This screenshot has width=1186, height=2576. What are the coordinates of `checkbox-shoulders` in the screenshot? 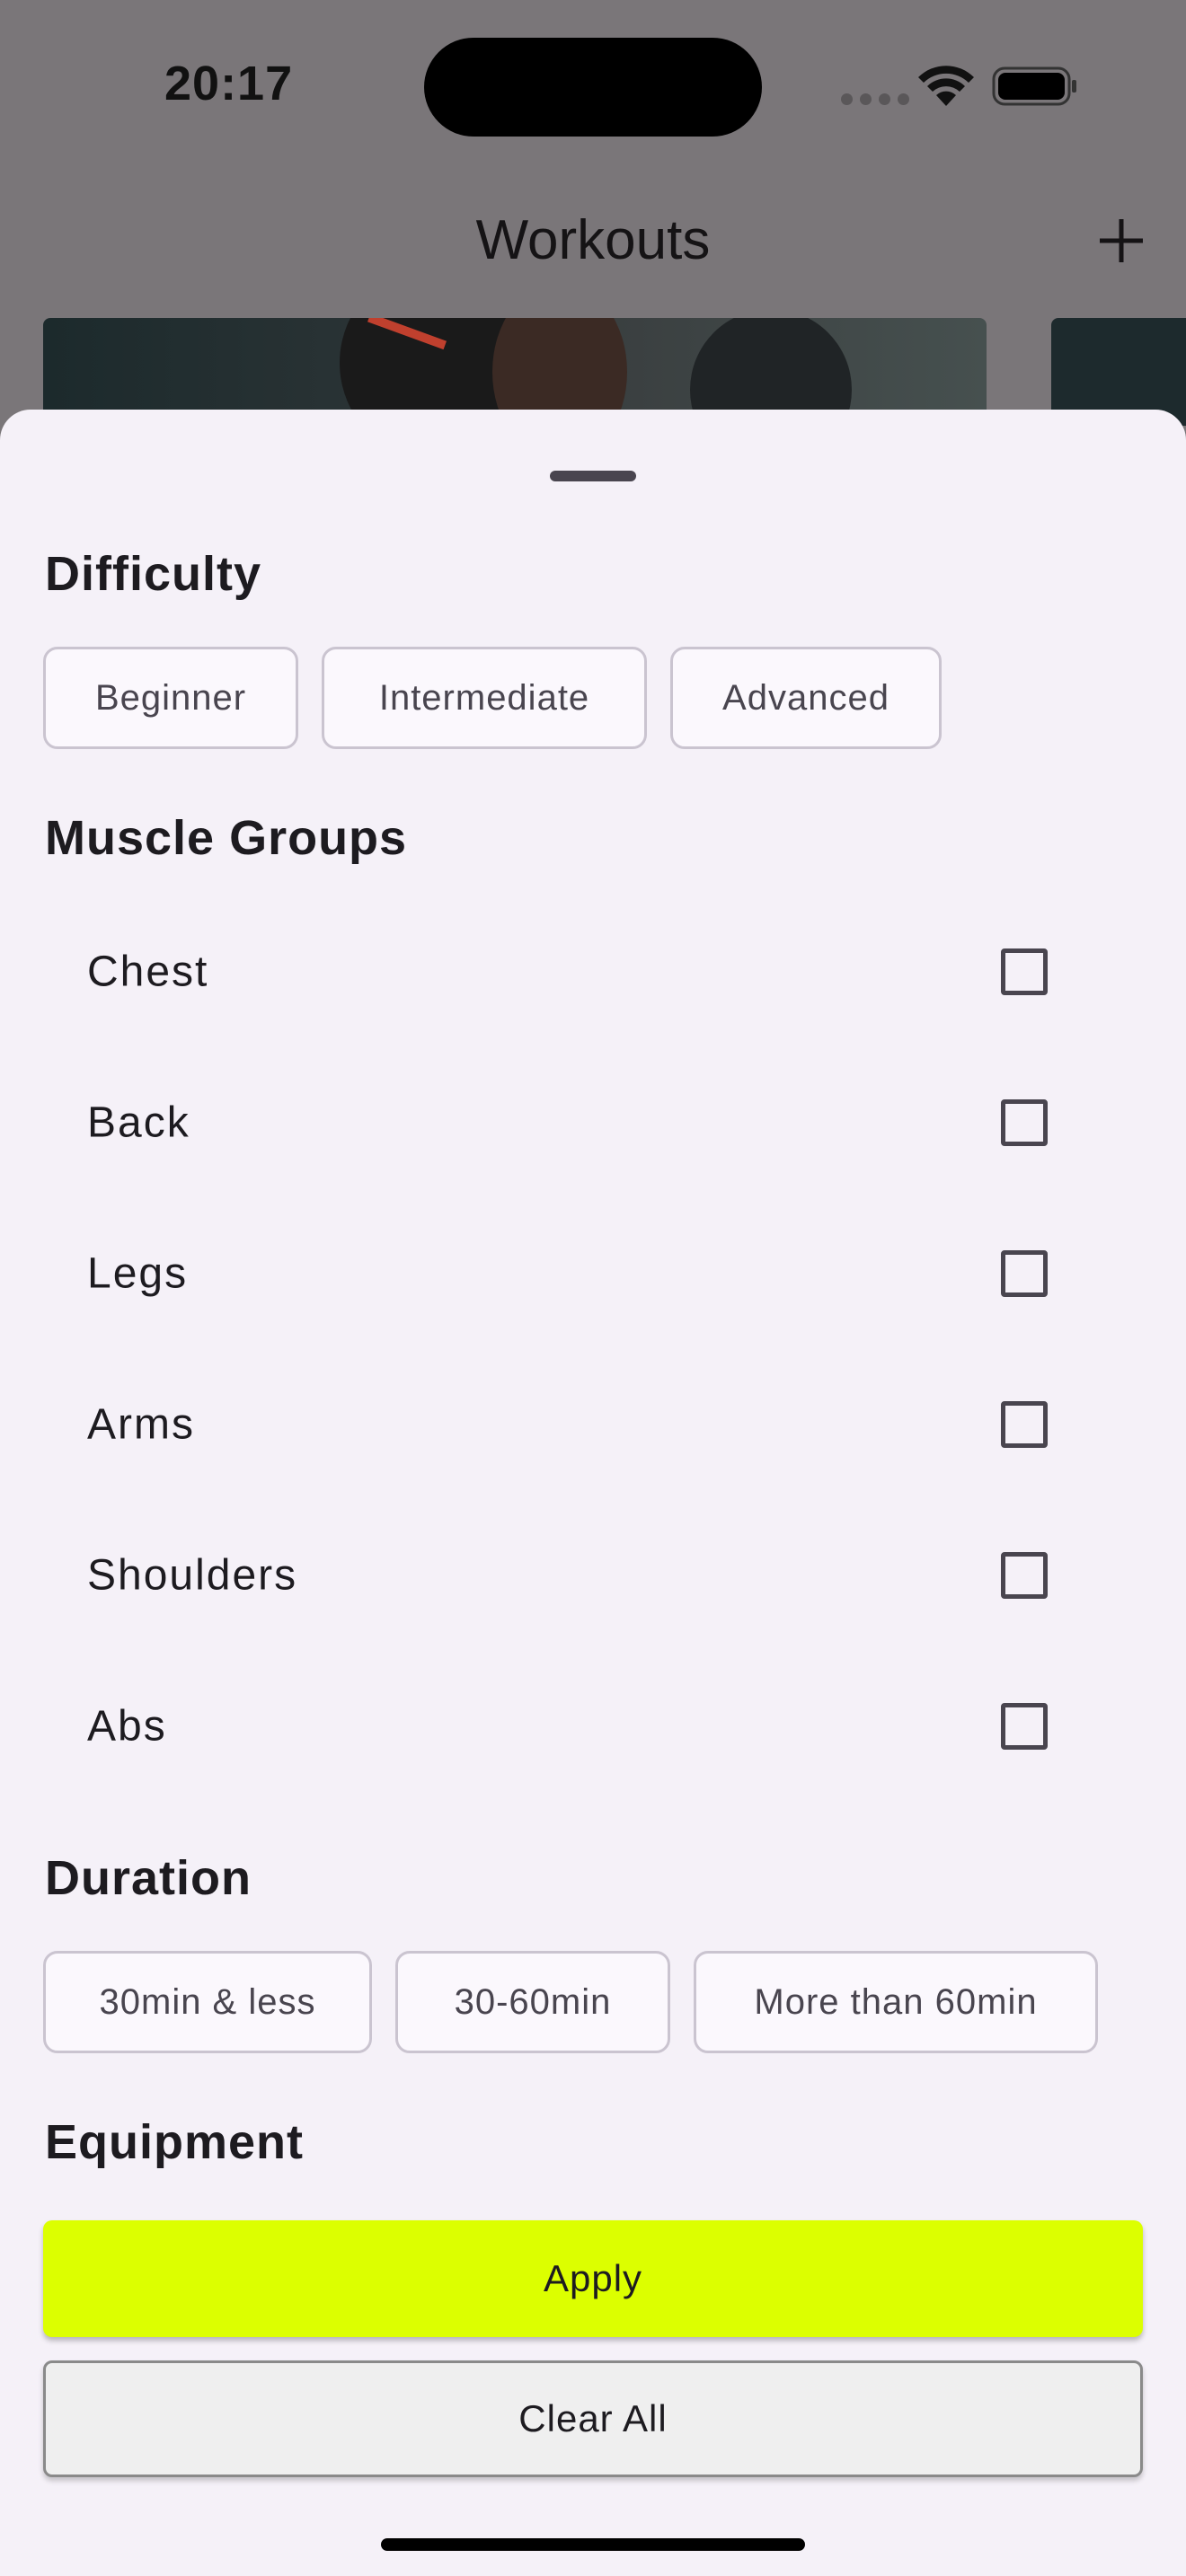 It's located at (1024, 1575).